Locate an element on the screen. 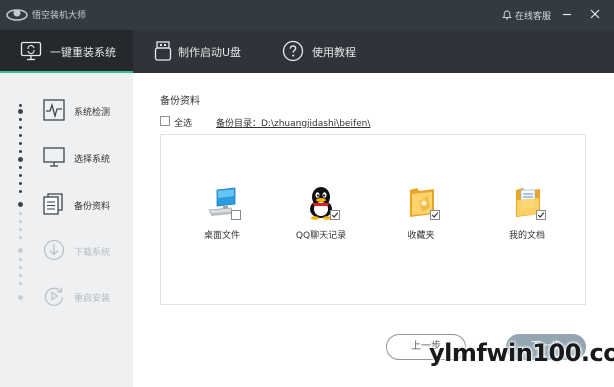 Image resolution: width=614 pixels, height=387 pixels. app-logo-icon is located at coordinates (17, 15).